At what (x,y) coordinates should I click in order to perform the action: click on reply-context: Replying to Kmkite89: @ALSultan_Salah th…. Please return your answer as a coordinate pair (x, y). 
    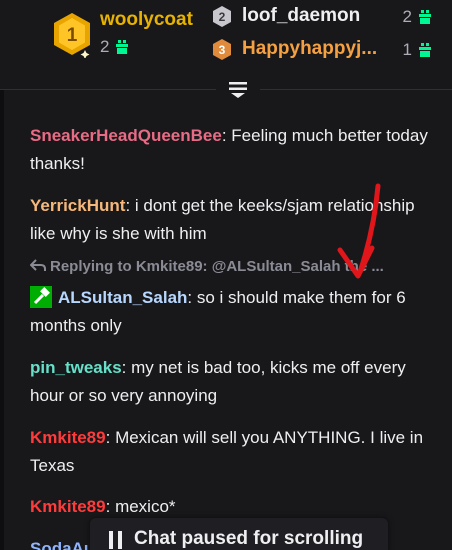
    Looking at the image, I should click on (232, 266).